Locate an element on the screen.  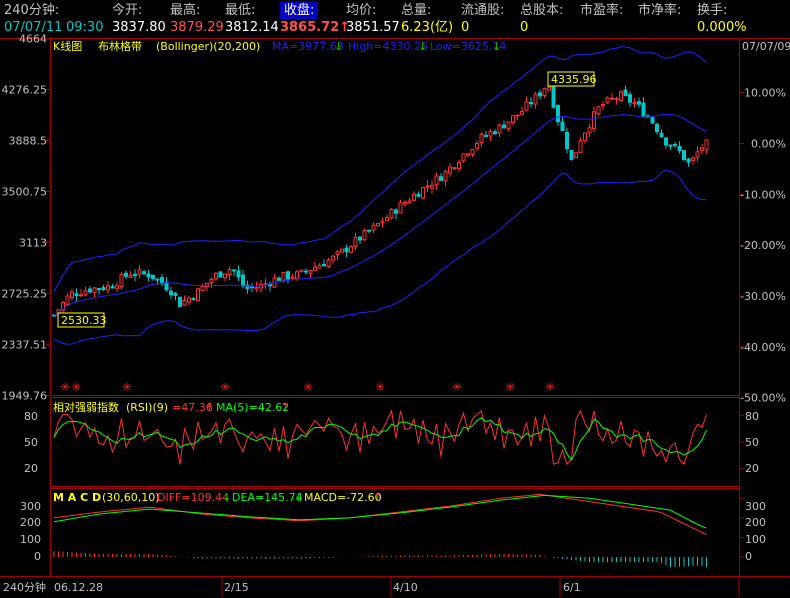
signal-stars: ✳ ✳ ✳ ✳ ✳ ✳ ✳ ✳ ✳ is located at coordinates (307, 387).